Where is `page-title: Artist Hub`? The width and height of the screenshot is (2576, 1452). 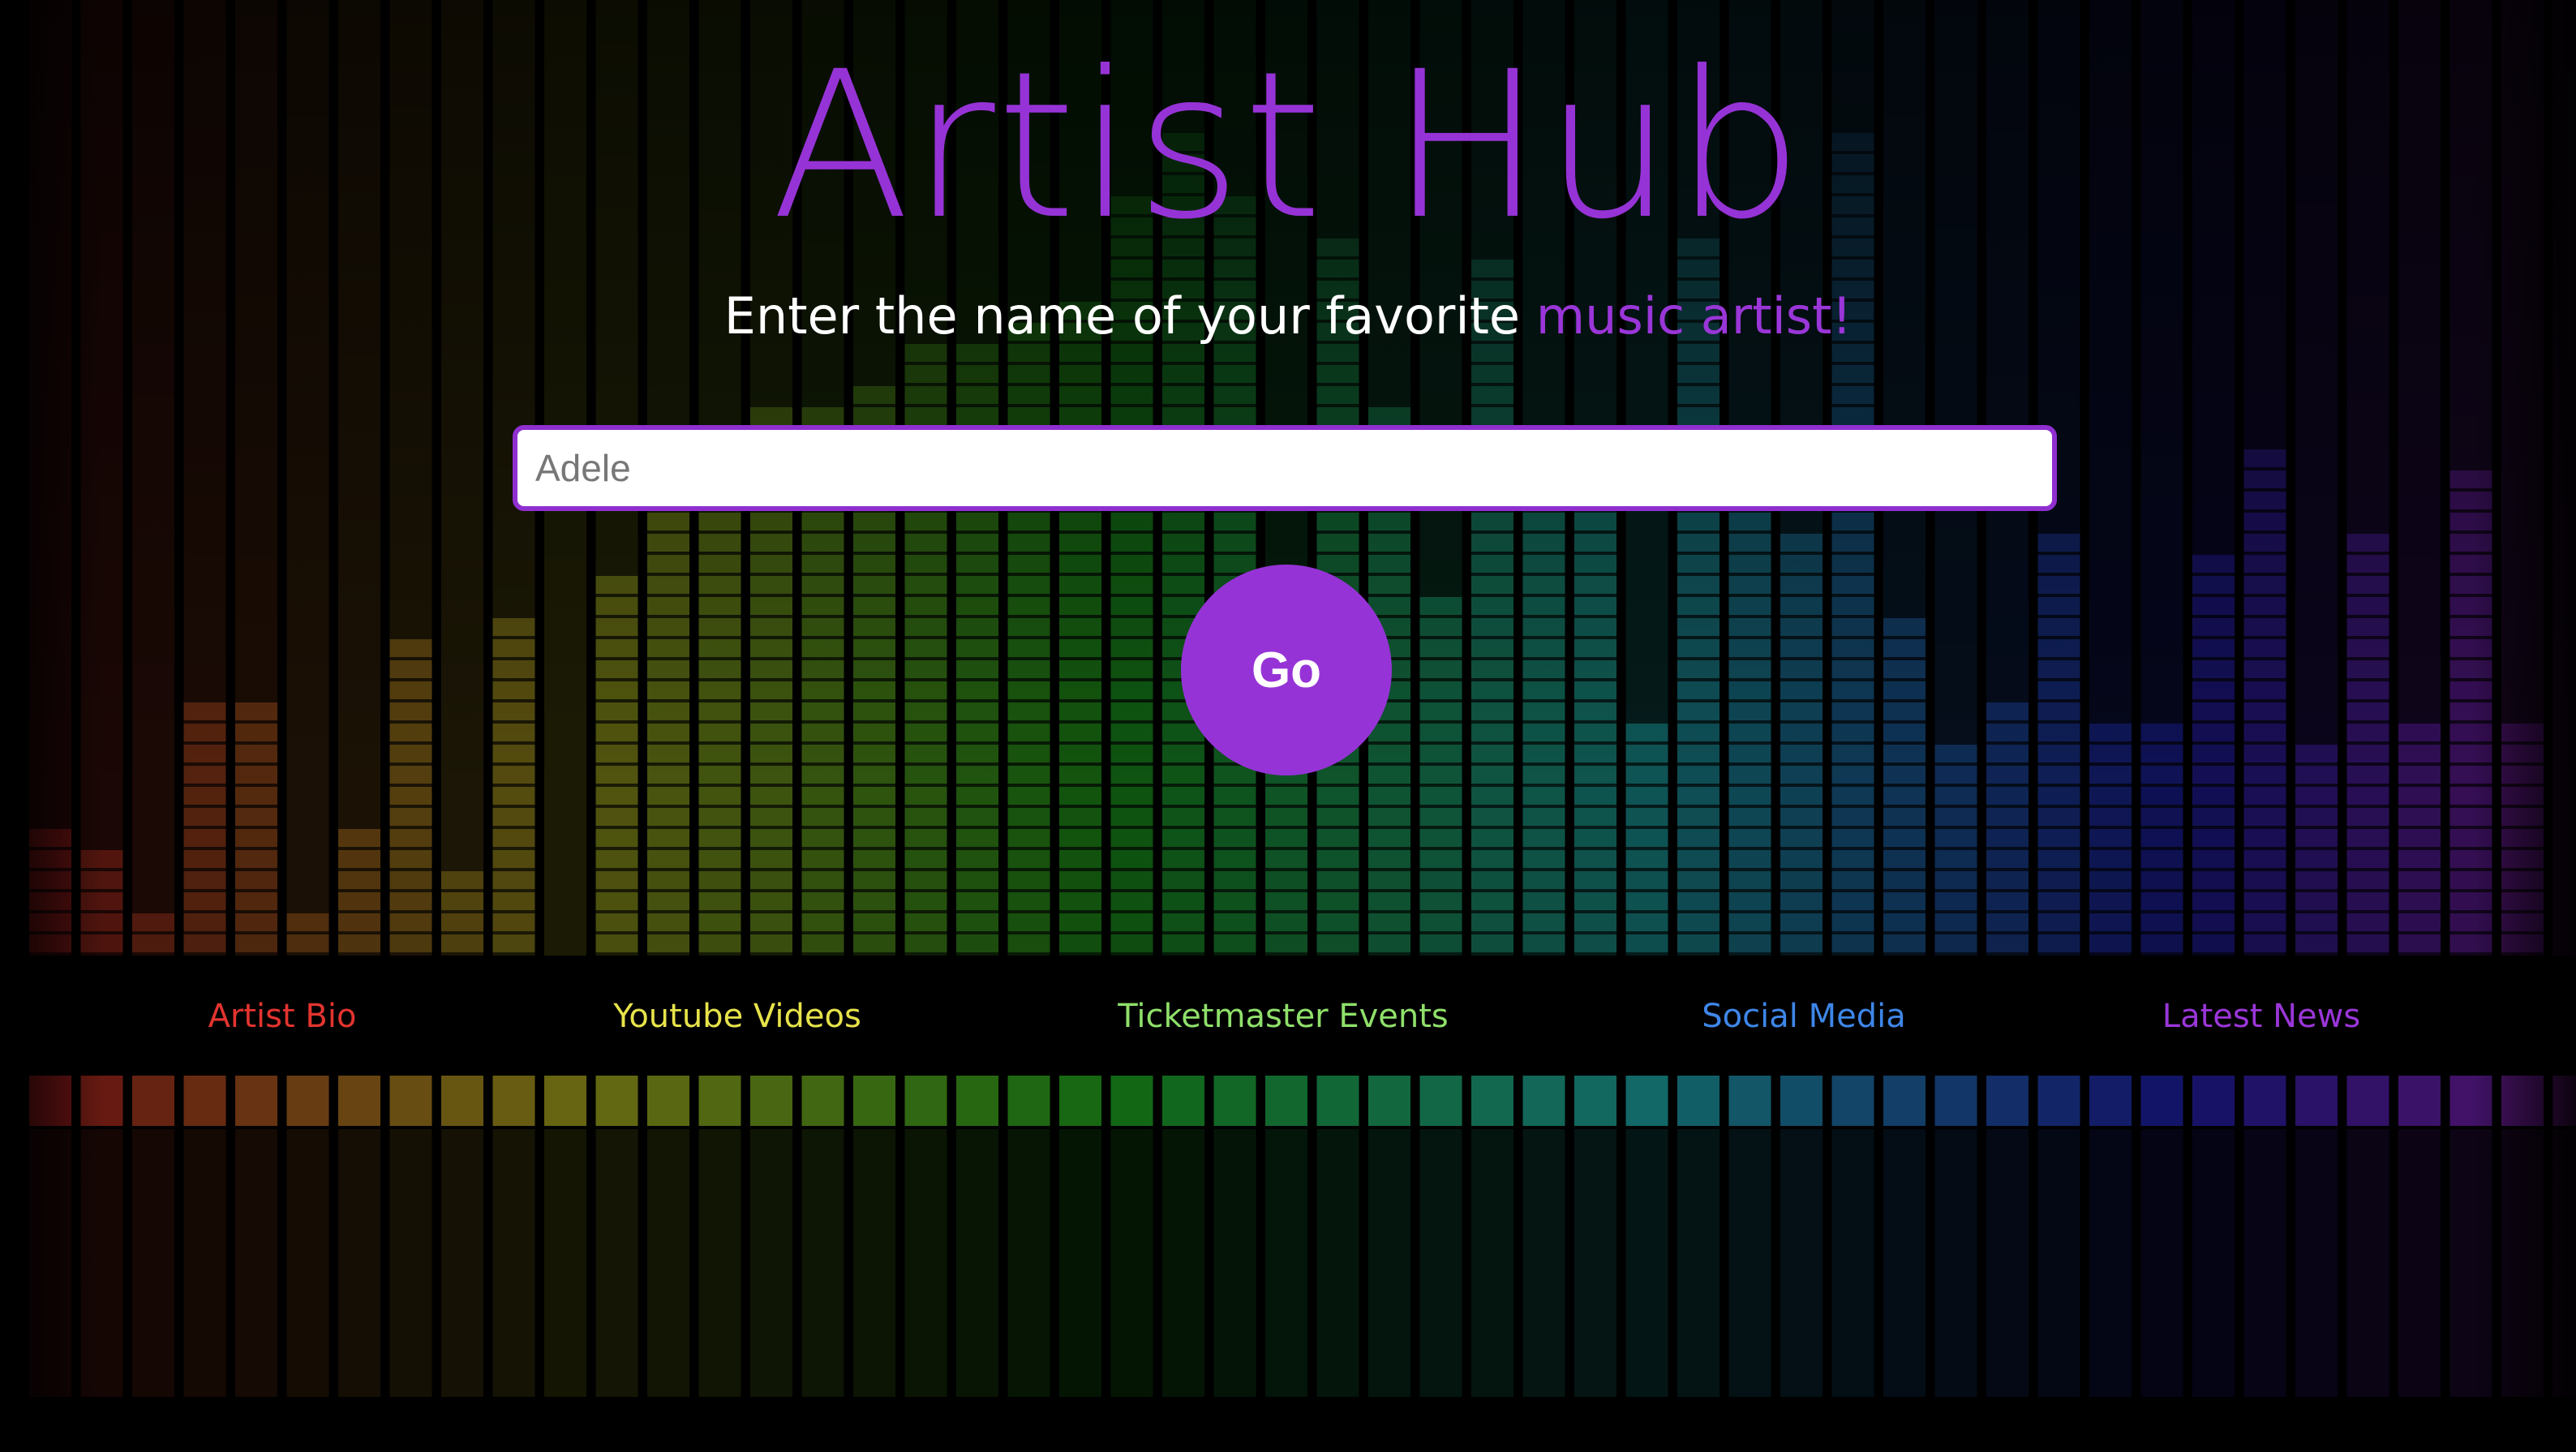 page-title: Artist Hub is located at coordinates (1288, 146).